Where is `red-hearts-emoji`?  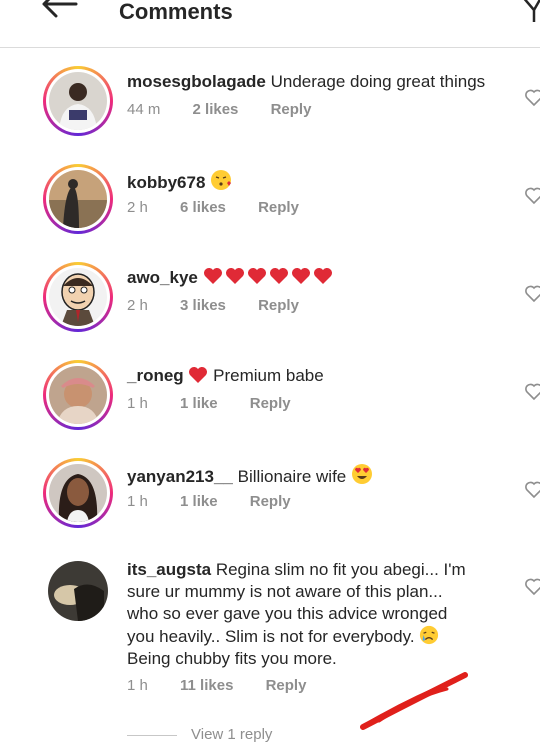
red-hearts-emoji is located at coordinates (268, 276).